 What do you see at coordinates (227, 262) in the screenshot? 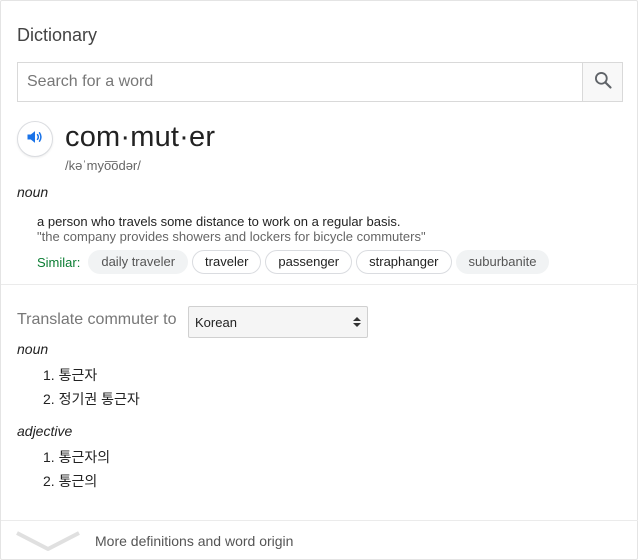
I see `similar-chip: traveler` at bounding box center [227, 262].